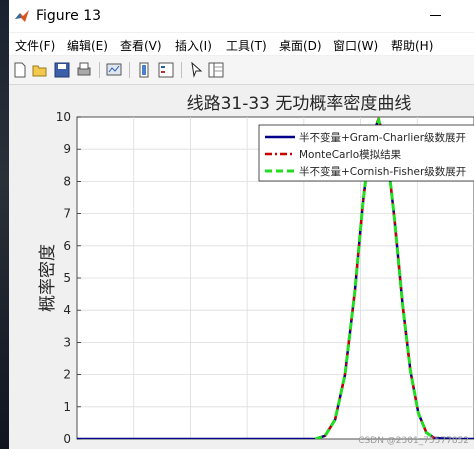 The width and height of the screenshot is (474, 449). I want to click on y-tick-label: 1, so click(67, 407).